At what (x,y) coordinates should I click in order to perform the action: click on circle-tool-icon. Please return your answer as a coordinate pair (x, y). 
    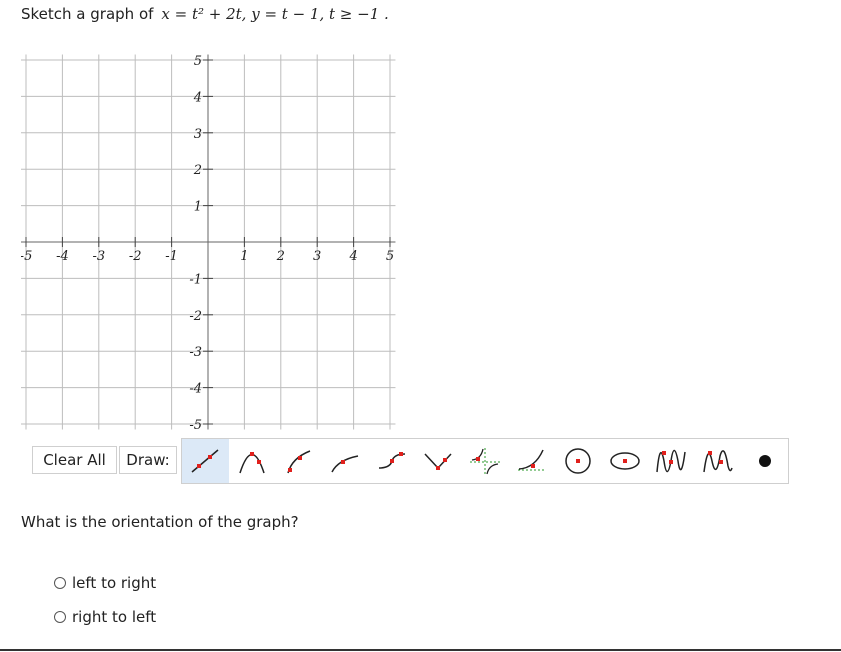
    Looking at the image, I should click on (578, 461).